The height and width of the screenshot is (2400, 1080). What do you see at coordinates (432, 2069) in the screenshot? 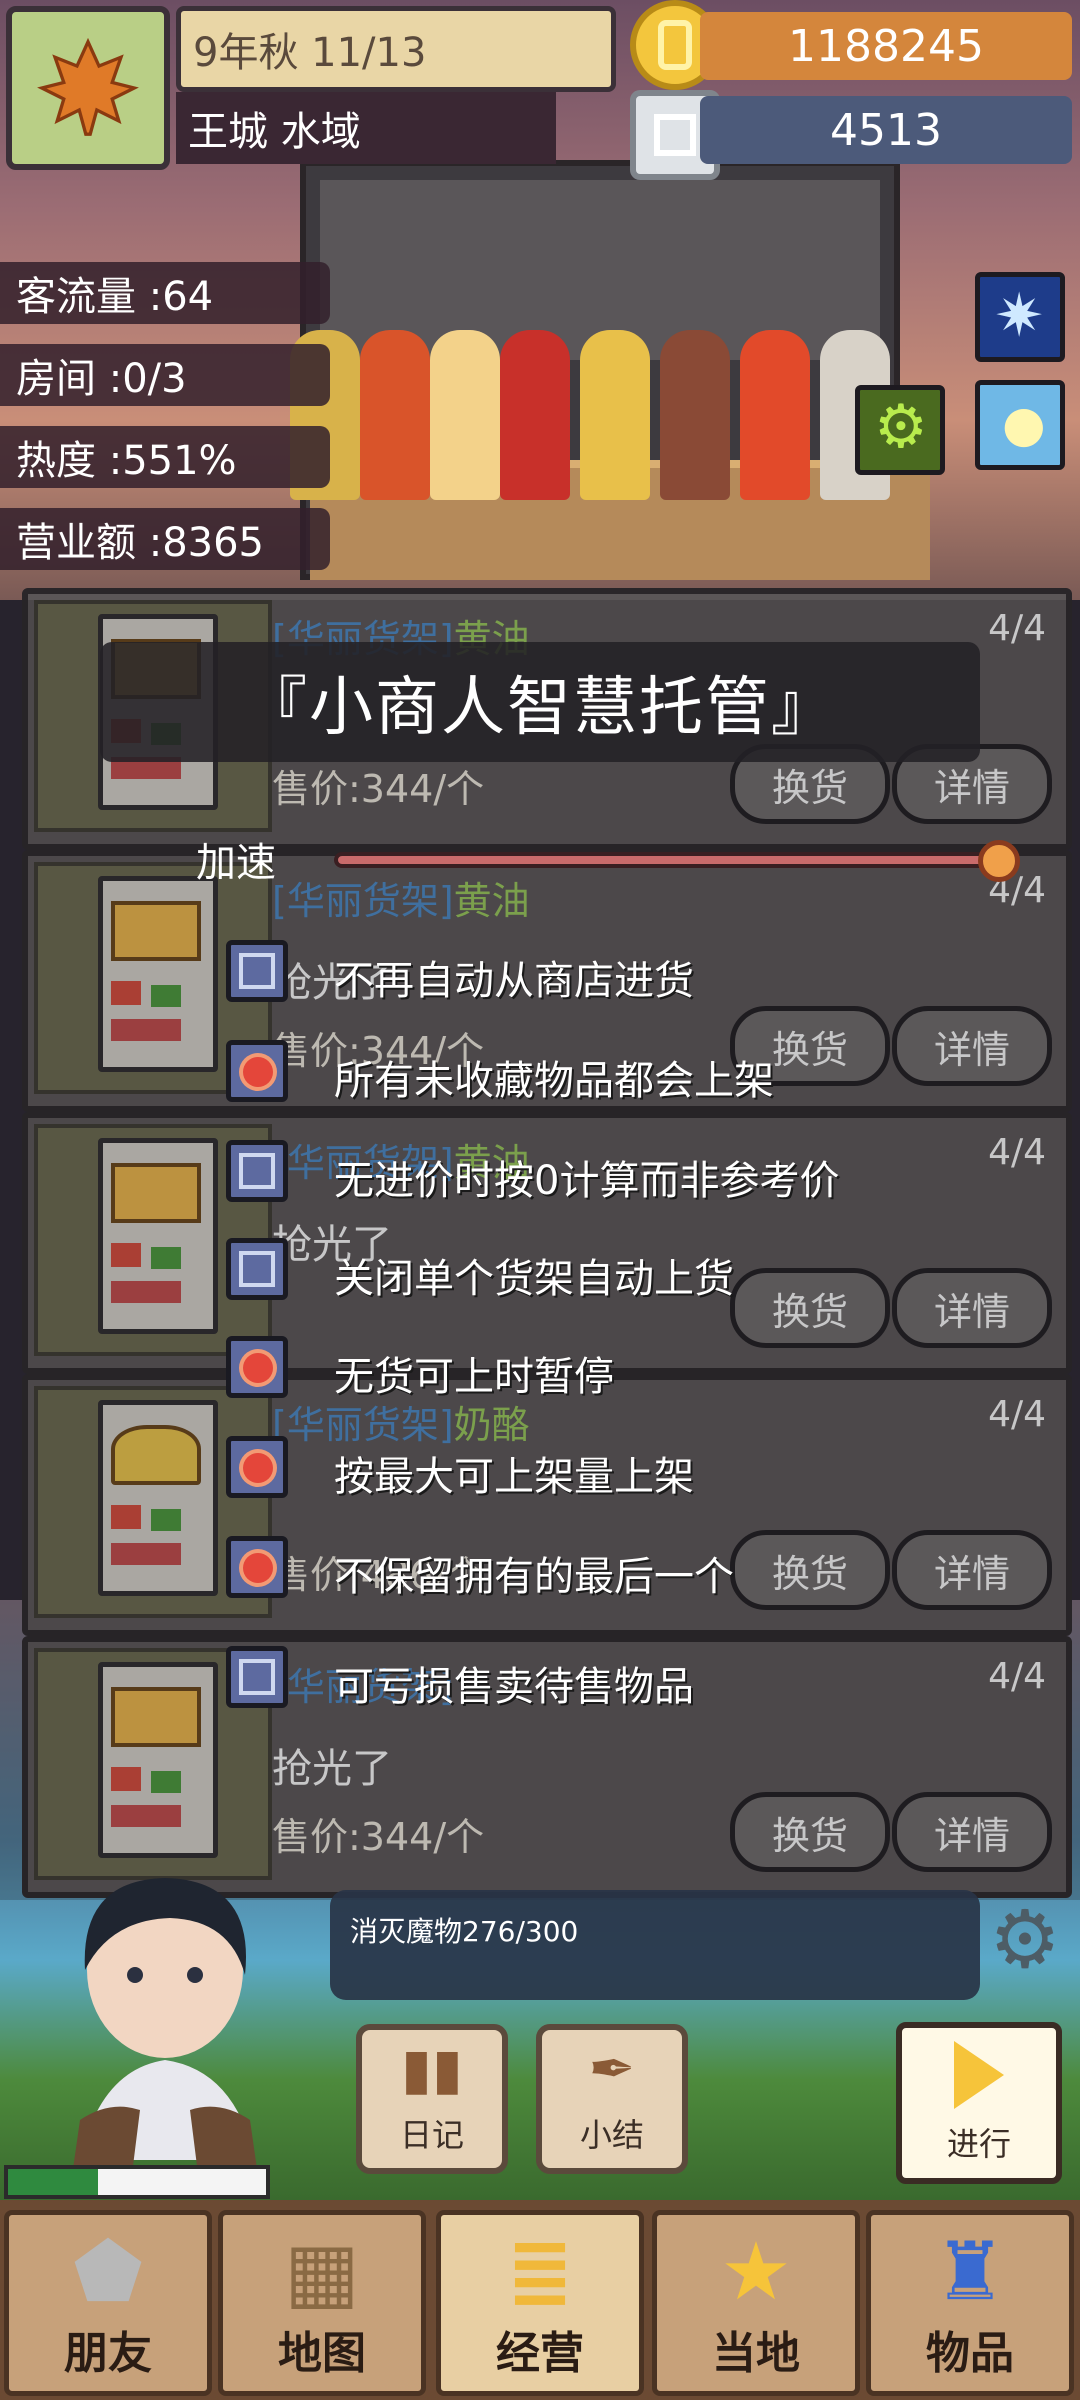
I see `book-icon: ▮▮` at bounding box center [432, 2069].